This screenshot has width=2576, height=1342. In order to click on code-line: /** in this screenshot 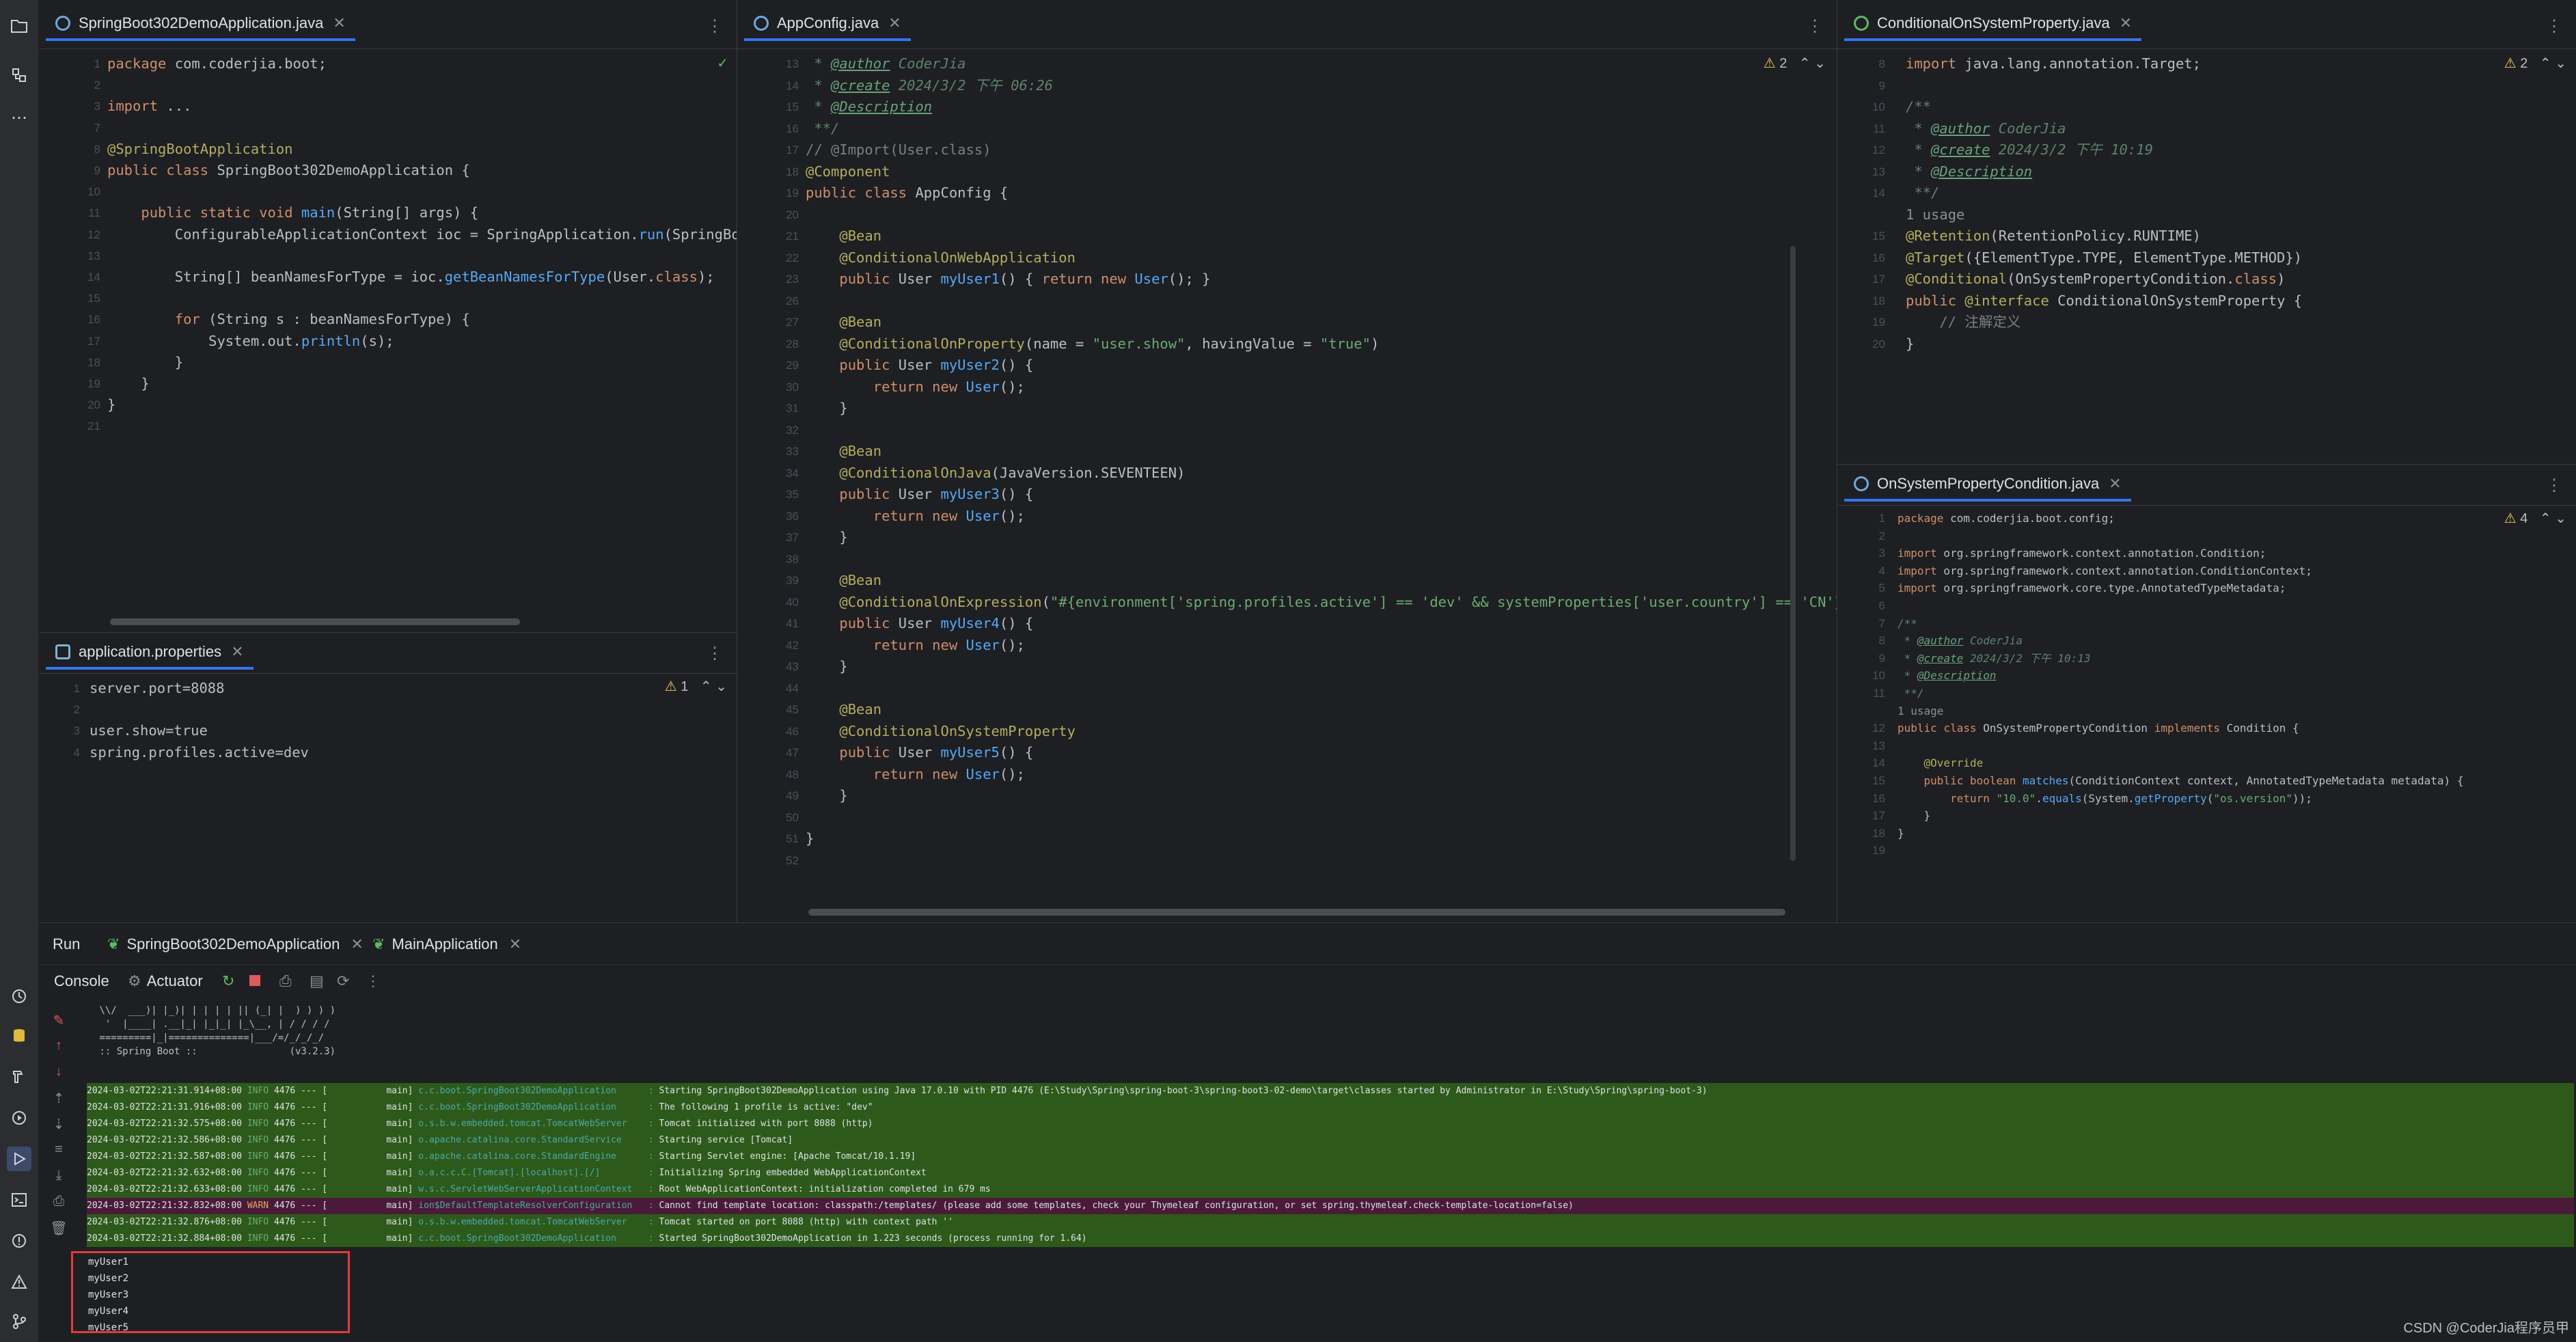, I will do `click(1919, 107)`.